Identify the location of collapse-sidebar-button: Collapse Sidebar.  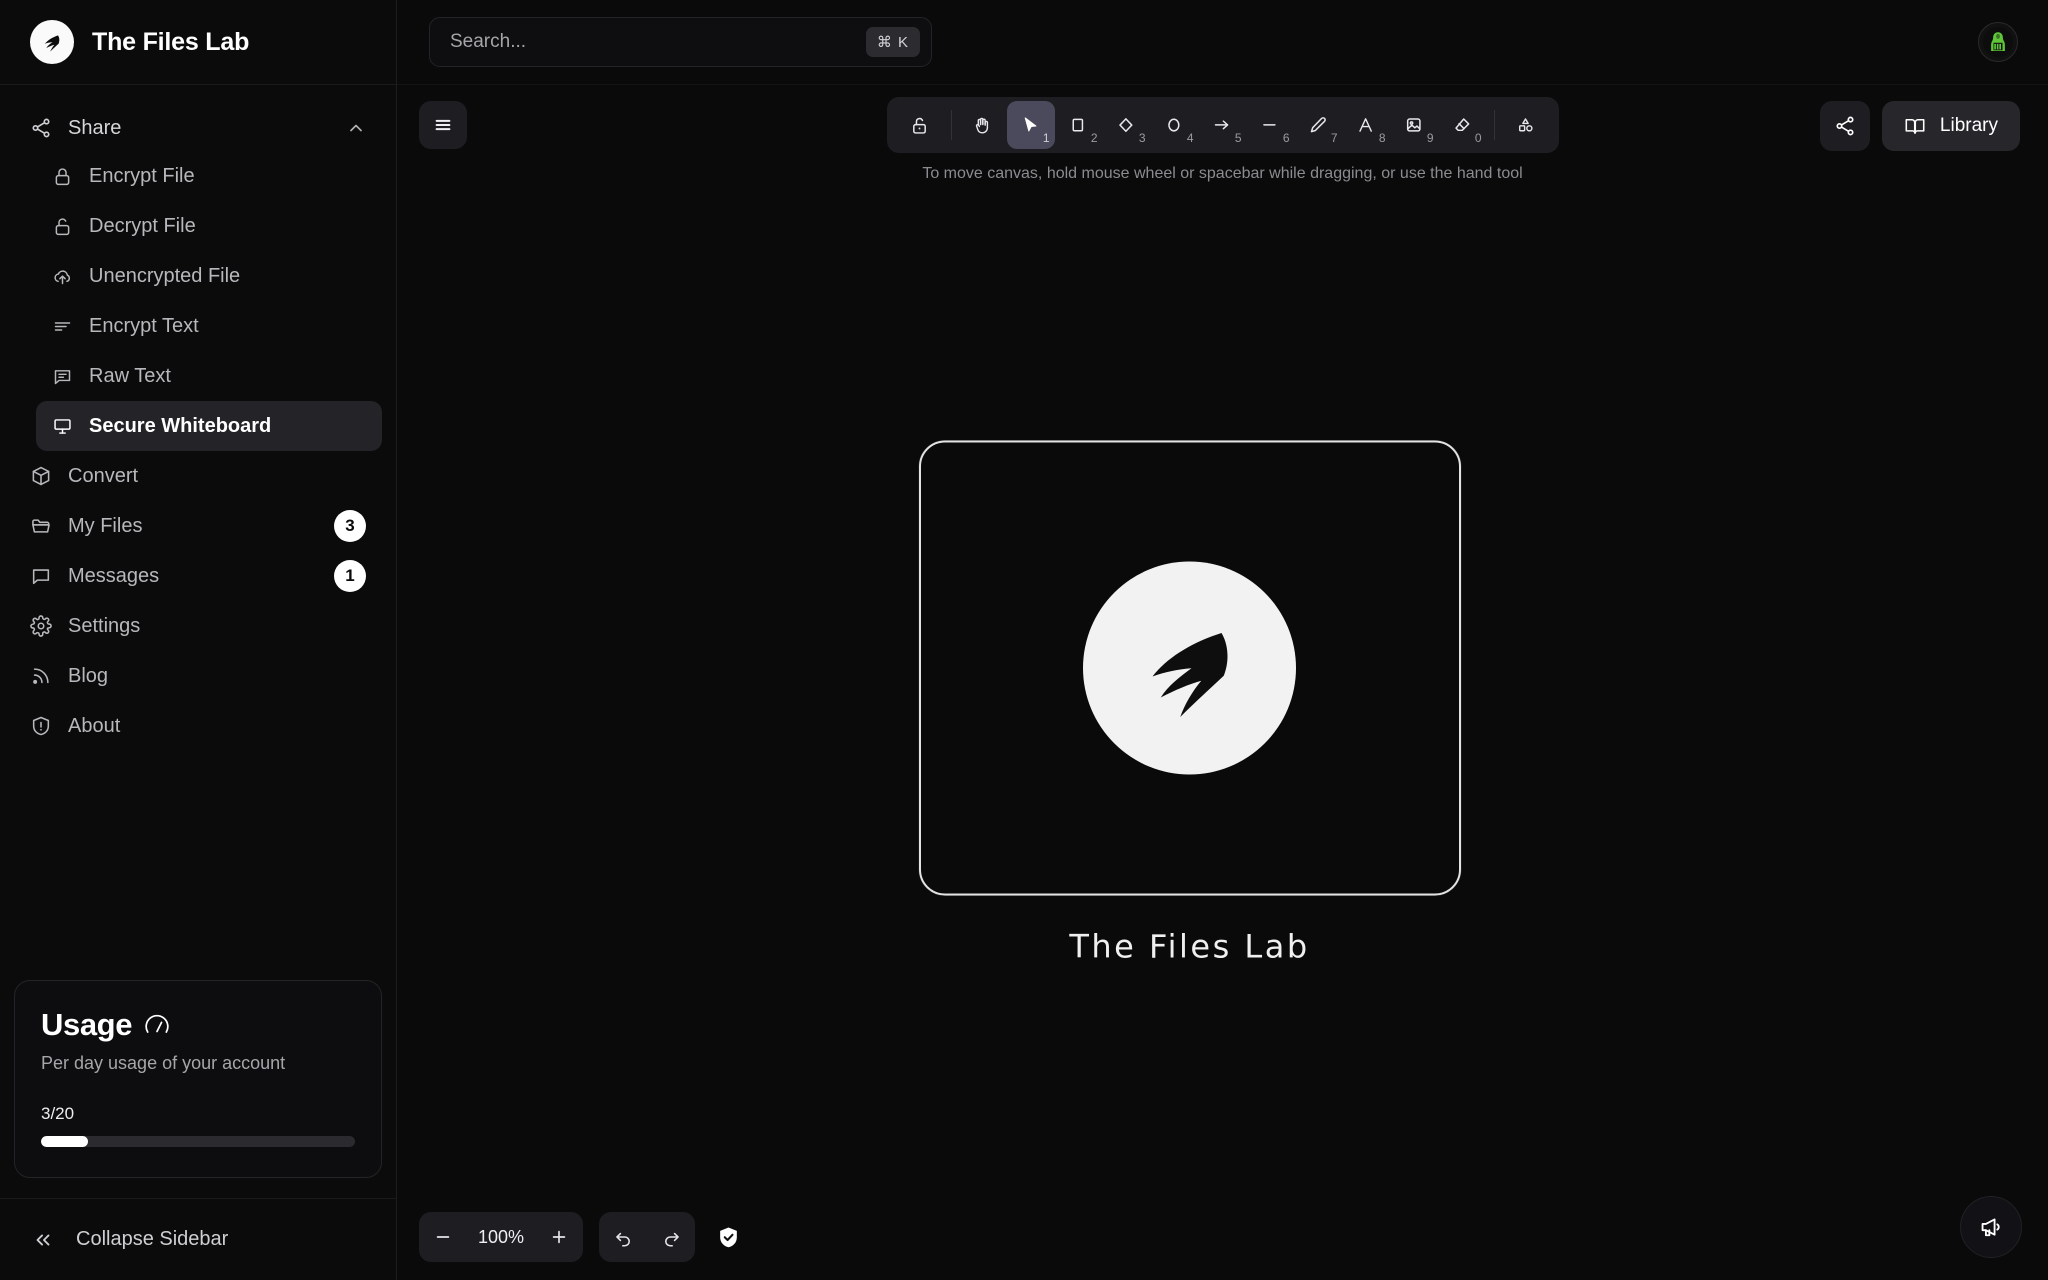
(198, 1239).